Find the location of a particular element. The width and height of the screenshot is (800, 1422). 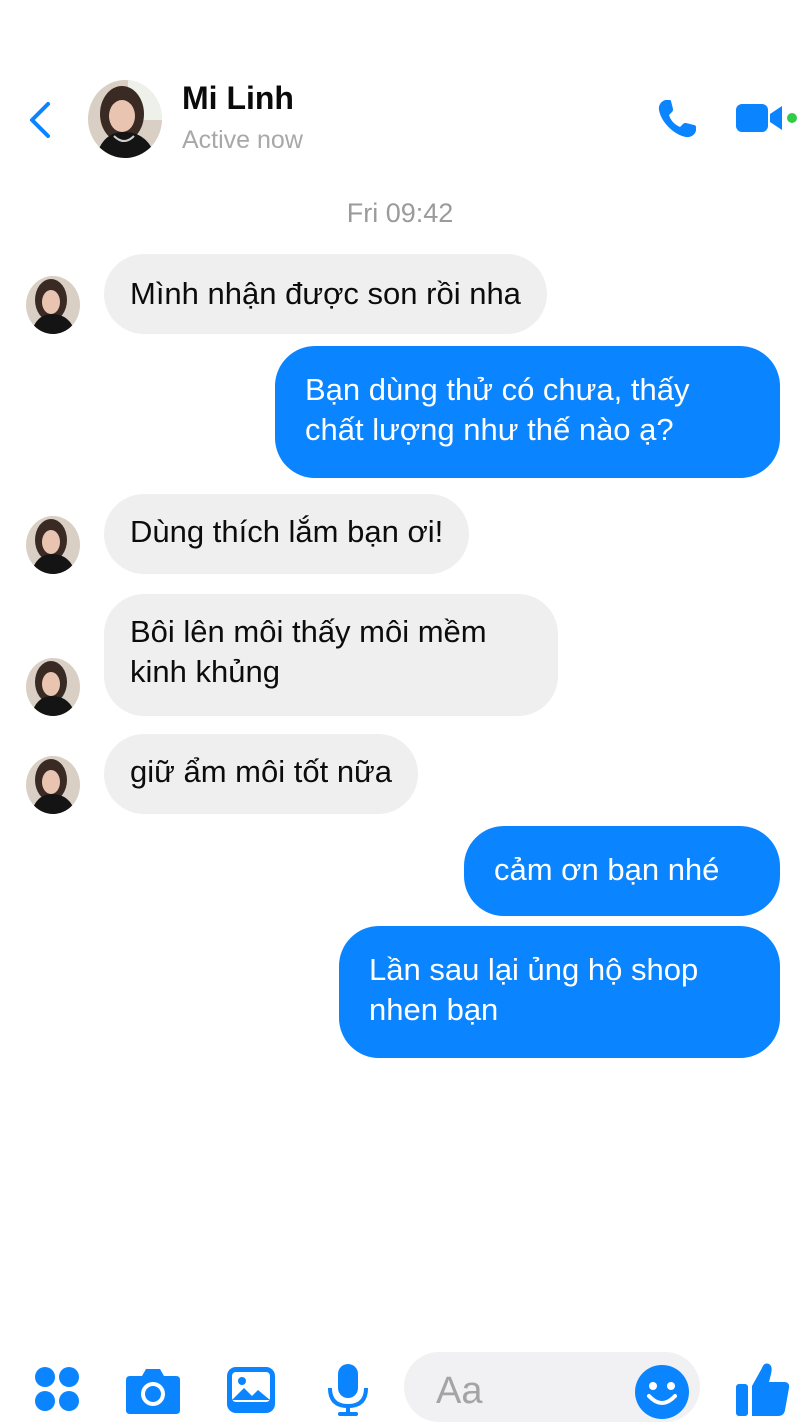

message-text: nhen bạn is located at coordinates (434, 1009).